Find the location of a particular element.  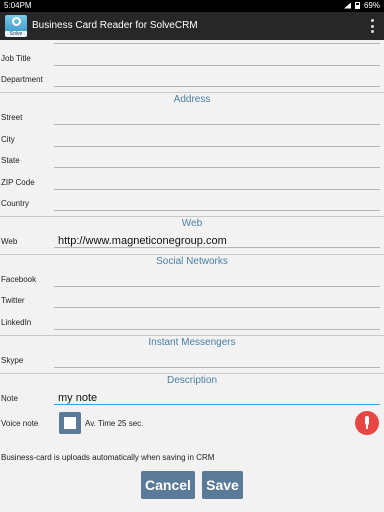

note-label: Note is located at coordinates (9, 398).